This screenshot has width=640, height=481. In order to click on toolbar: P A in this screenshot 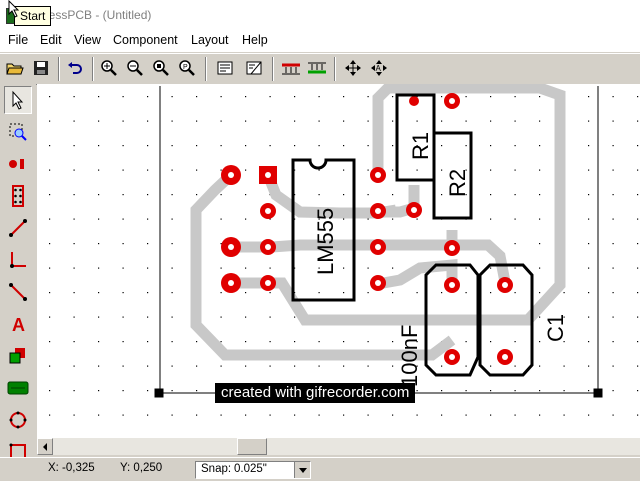, I will do `click(320, 69)`.